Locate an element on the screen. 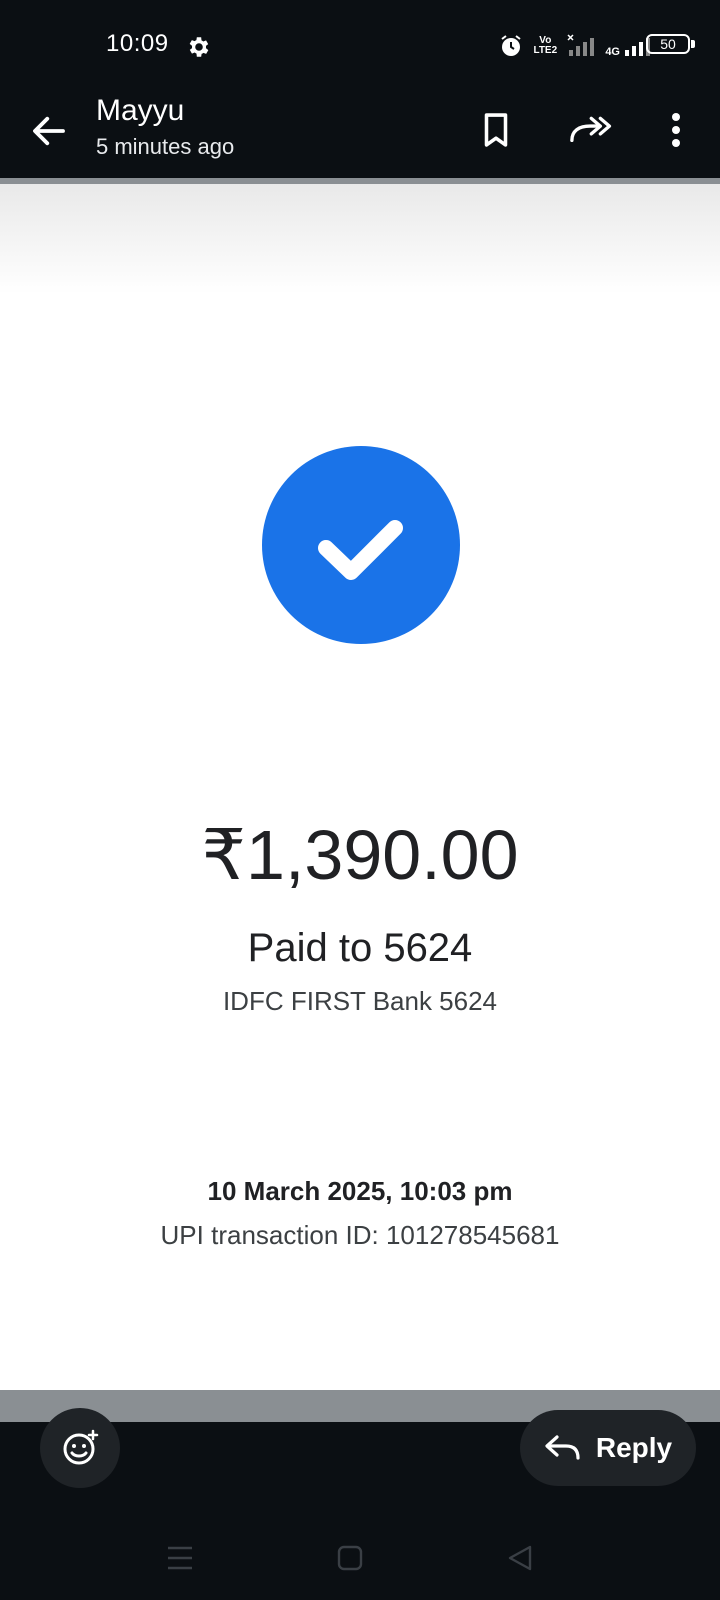 The image size is (720, 1600). signal-icon is located at coordinates (581, 45).